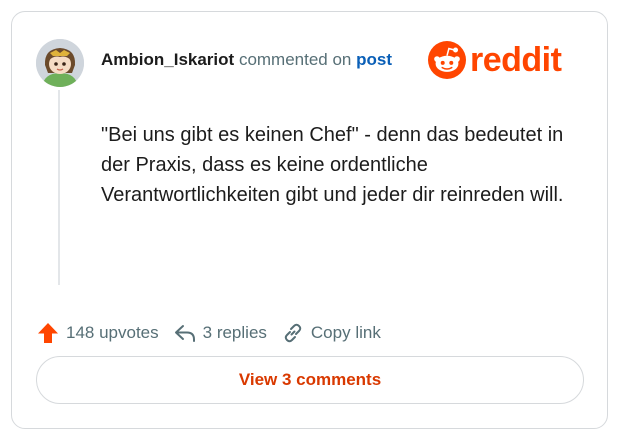  Describe the element at coordinates (310, 380) in the screenshot. I see `view-comments-button: View 3 comments` at that location.